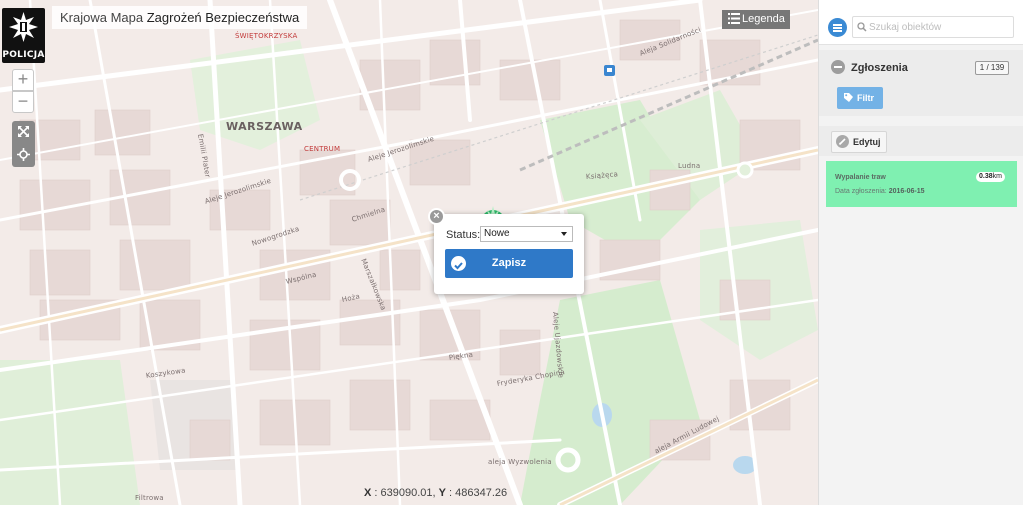  I want to click on edit-zone: Edytuj, so click(921, 141).